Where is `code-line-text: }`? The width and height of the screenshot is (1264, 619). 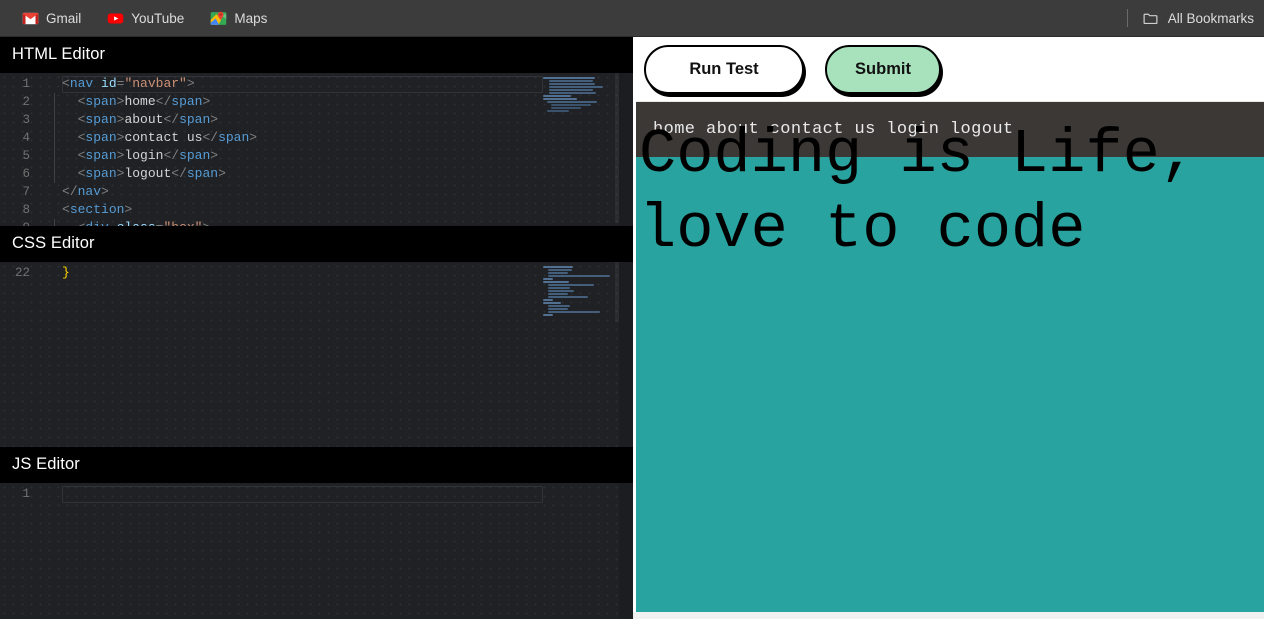 code-line-text: } is located at coordinates (66, 272).